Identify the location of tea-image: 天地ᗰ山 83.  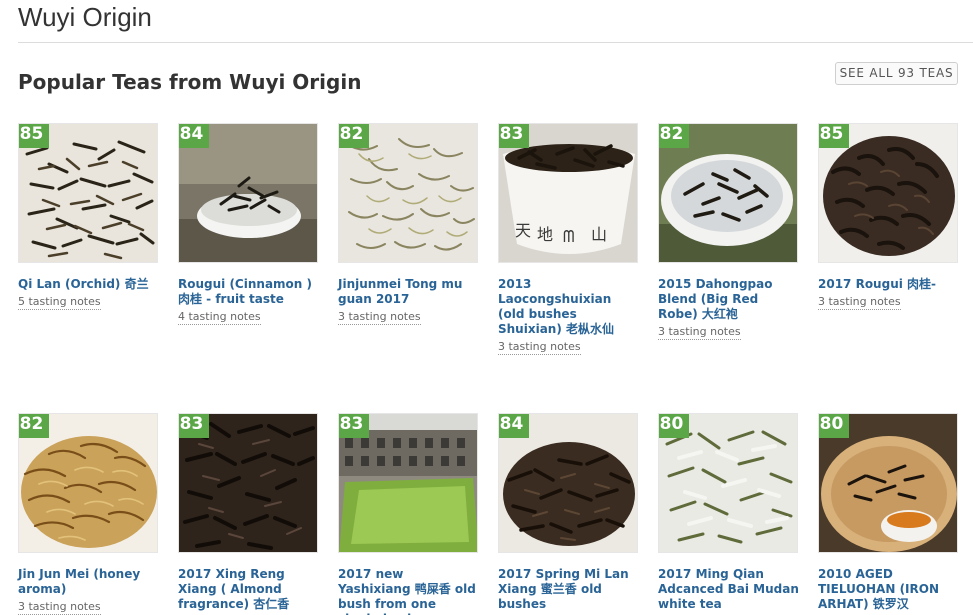
(568, 193).